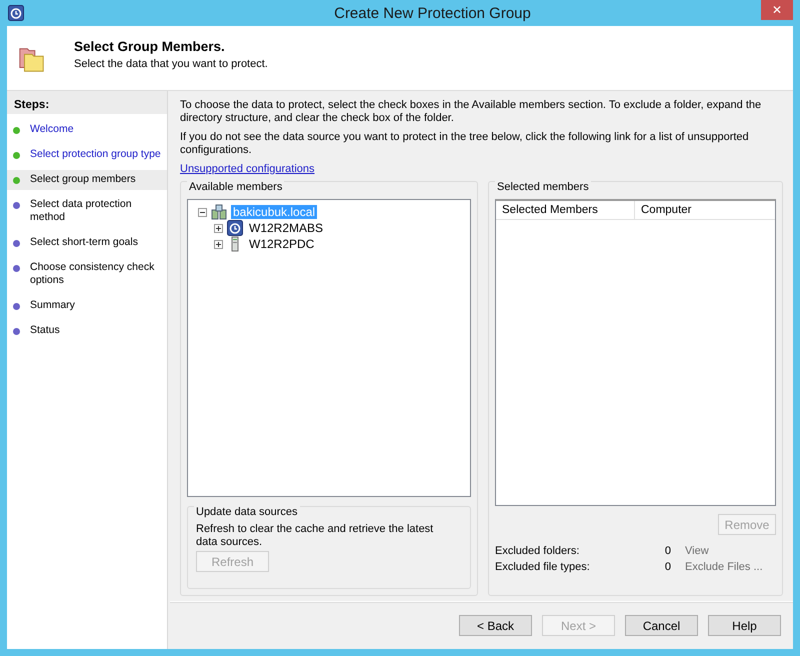 The image size is (800, 656). Describe the element at coordinates (537, 552) in the screenshot. I see `summary-label: Excluded folders:` at that location.